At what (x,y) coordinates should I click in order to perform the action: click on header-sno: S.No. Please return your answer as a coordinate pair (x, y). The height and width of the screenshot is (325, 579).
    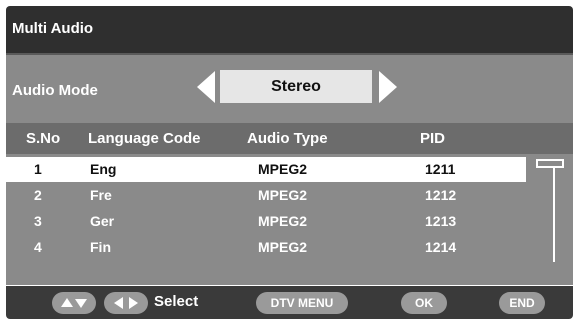
    Looking at the image, I should click on (43, 138).